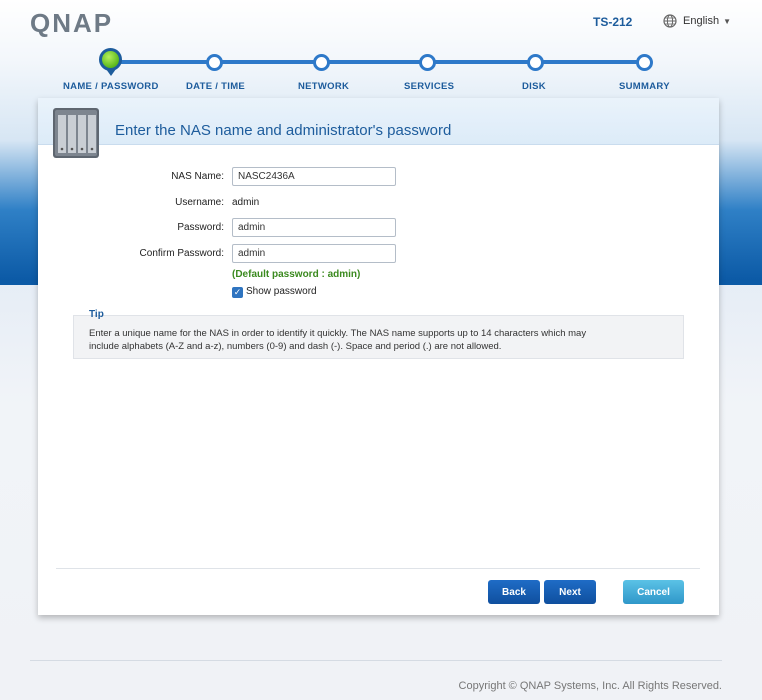 The height and width of the screenshot is (700, 762). What do you see at coordinates (376, 660) in the screenshot?
I see `footer-divider` at bounding box center [376, 660].